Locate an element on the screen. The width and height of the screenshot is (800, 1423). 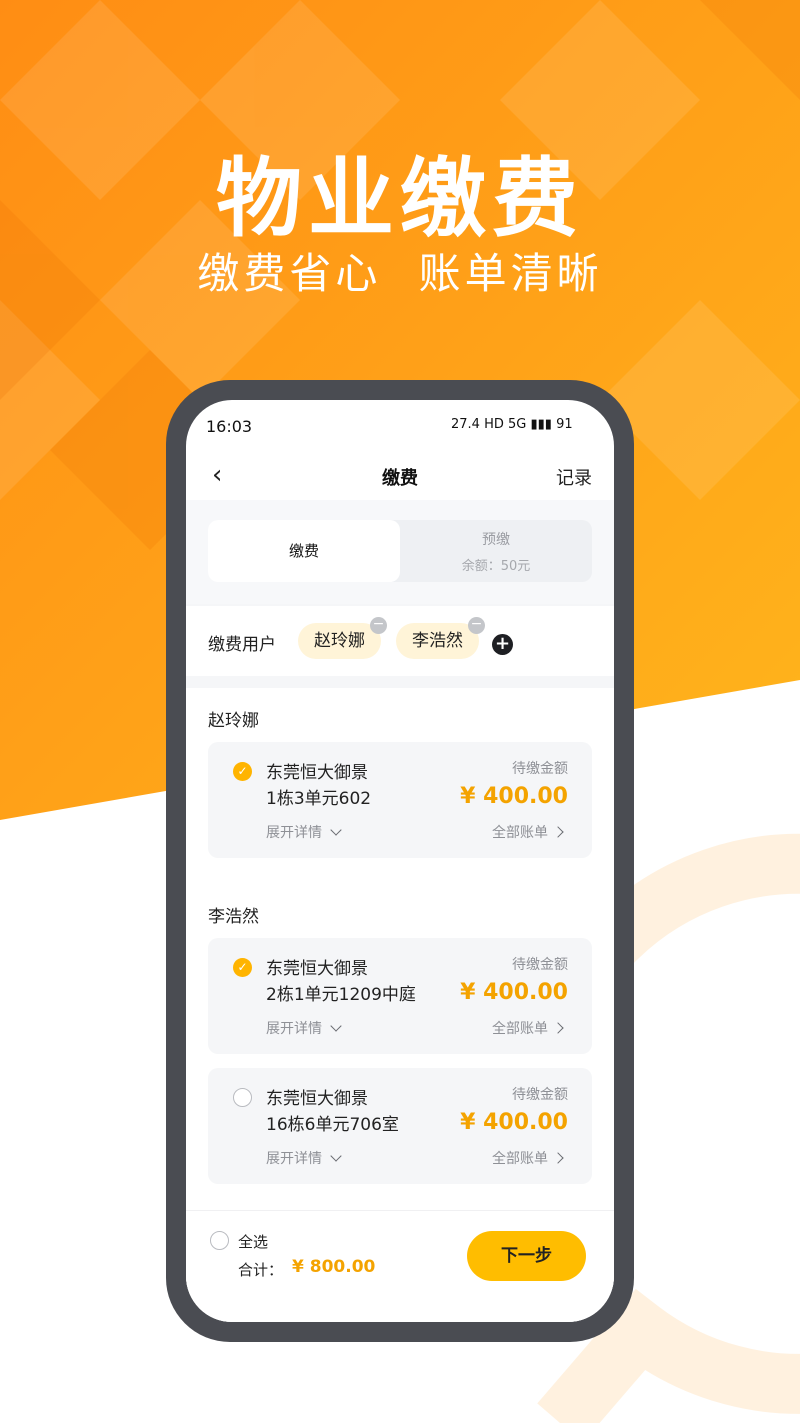
nav-bar: ‹ 缴费 记录 is located at coordinates (400, 475).